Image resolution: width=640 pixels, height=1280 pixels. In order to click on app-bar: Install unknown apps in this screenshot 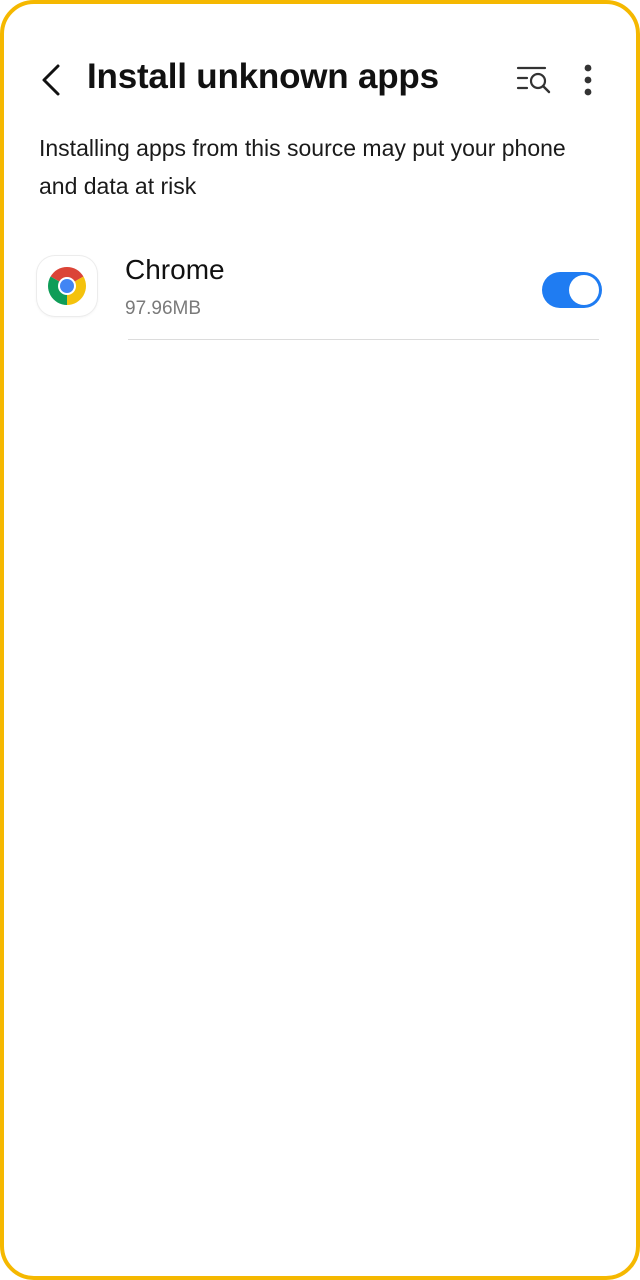, I will do `click(320, 80)`.